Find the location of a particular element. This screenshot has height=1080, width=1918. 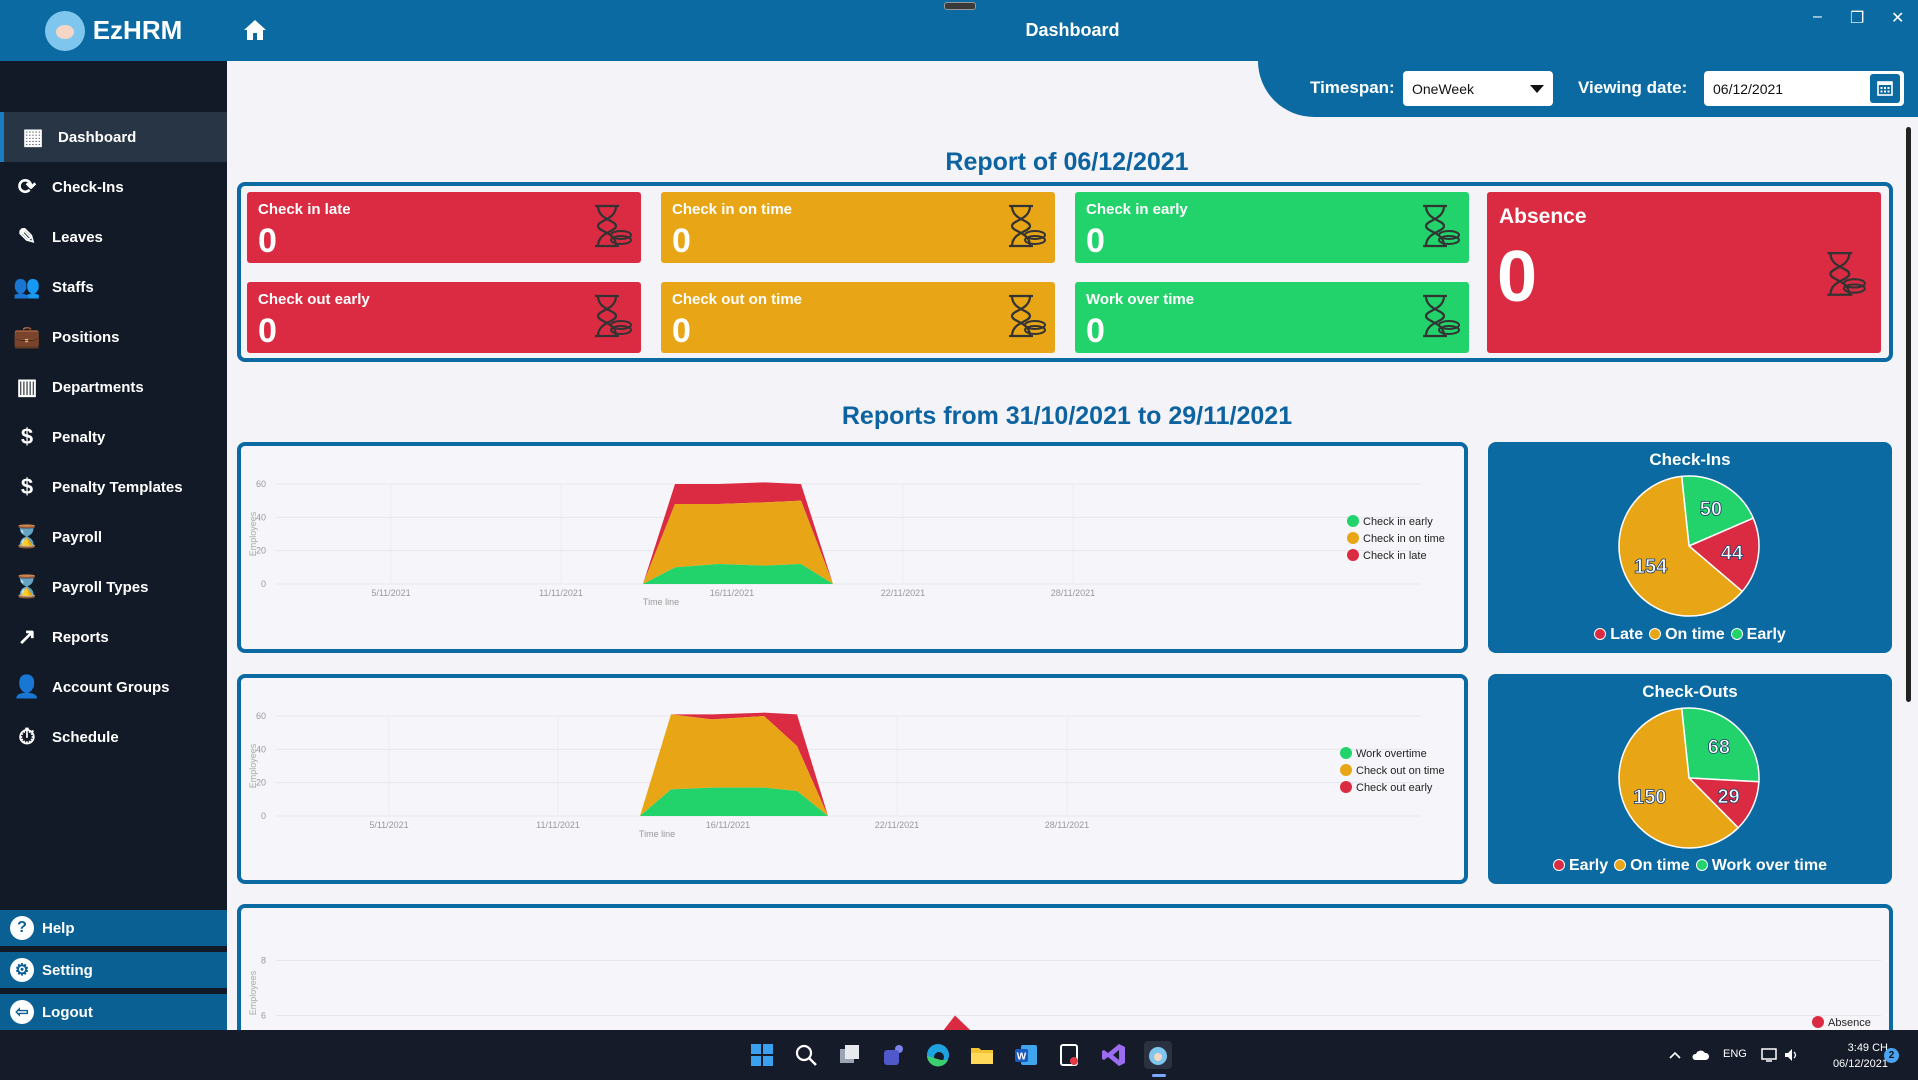

ezhrm-taskbar-icon is located at coordinates (1158, 1055).